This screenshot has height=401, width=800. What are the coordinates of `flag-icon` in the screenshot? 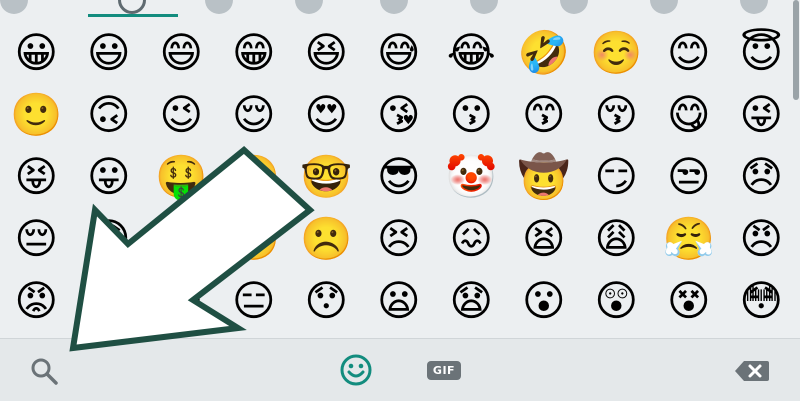 It's located at (754, 7).